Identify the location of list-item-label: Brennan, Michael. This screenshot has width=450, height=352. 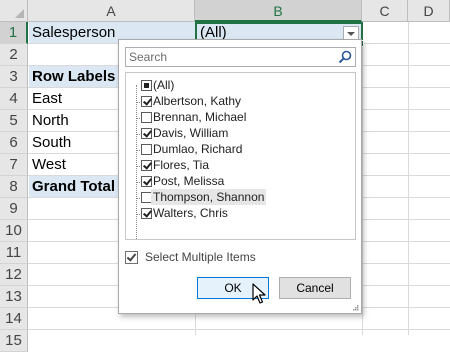
(200, 117).